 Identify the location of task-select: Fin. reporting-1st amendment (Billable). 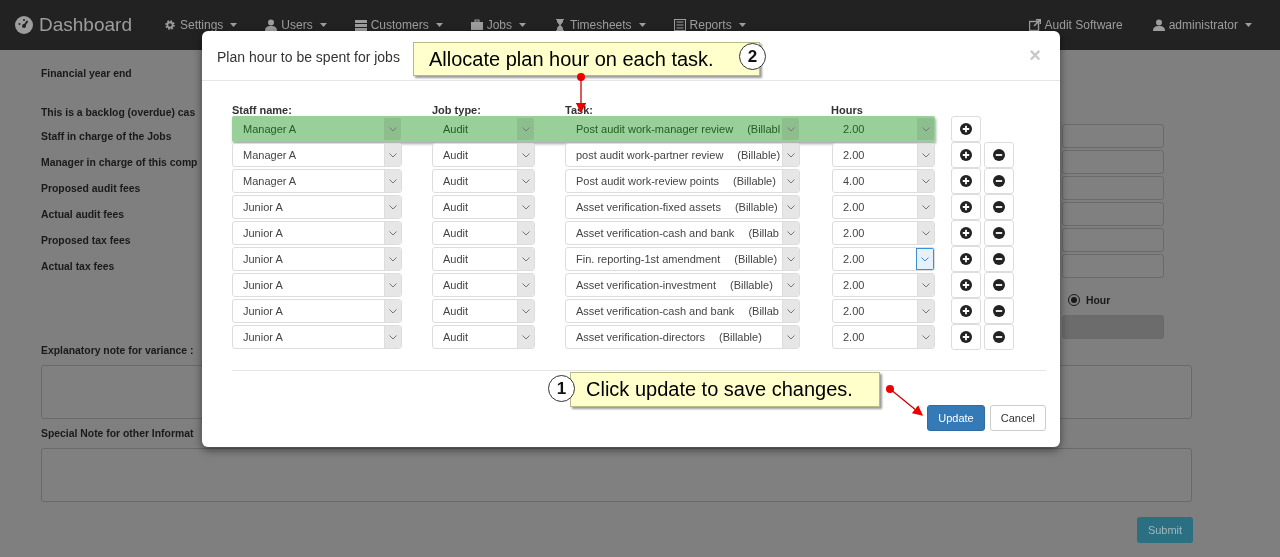
(682, 259).